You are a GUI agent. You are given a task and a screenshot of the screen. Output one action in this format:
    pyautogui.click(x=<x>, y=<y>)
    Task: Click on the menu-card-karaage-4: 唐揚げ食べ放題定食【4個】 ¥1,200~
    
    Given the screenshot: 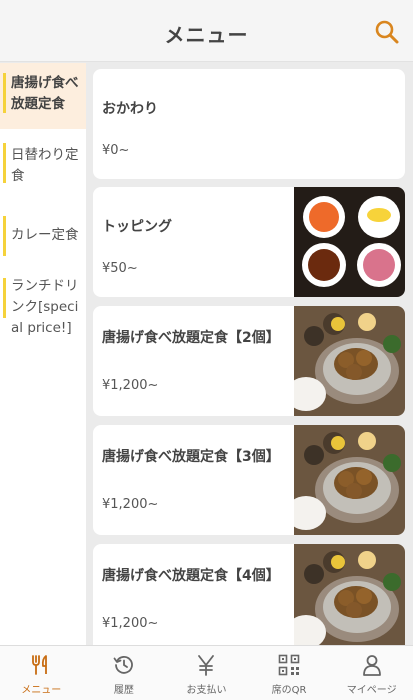 What is the action you would take?
    pyautogui.click(x=249, y=599)
    